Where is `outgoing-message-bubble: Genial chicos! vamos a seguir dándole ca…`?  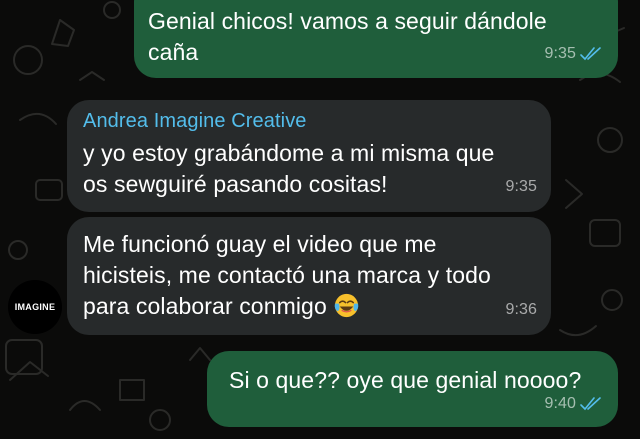 outgoing-message-bubble: Genial chicos! vamos a seguir dándole ca… is located at coordinates (376, 39).